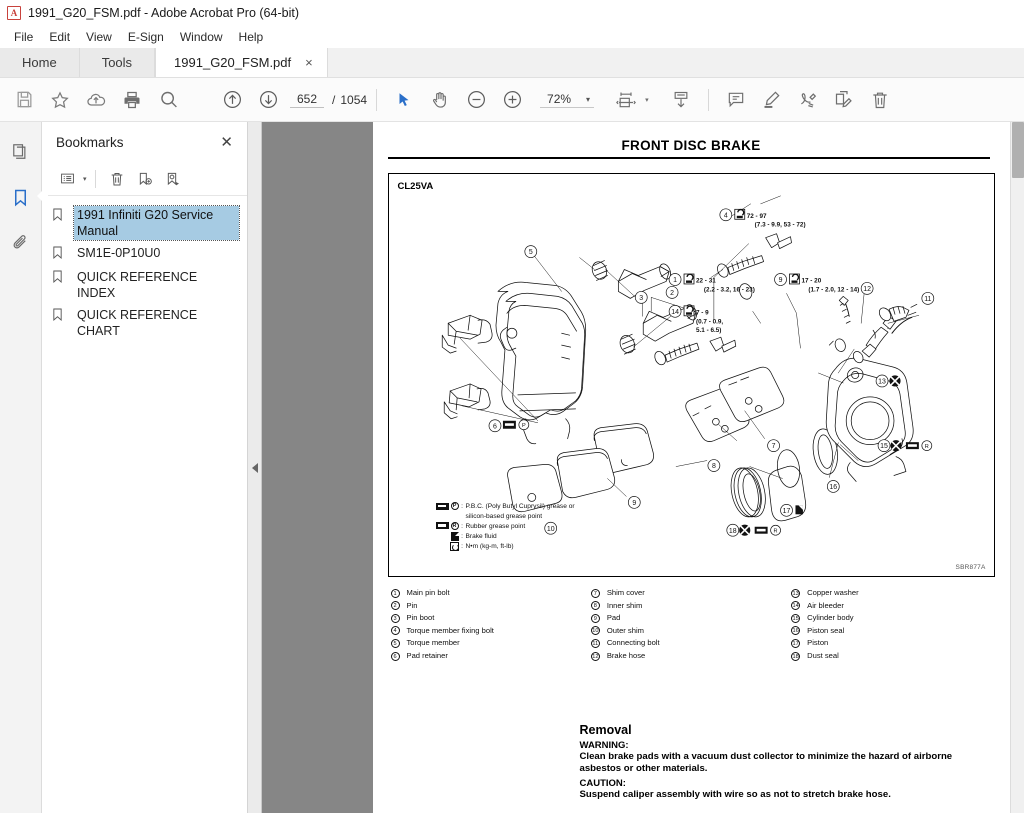  Describe the element at coordinates (251, 37) in the screenshot. I see `menu-help: Help` at that location.